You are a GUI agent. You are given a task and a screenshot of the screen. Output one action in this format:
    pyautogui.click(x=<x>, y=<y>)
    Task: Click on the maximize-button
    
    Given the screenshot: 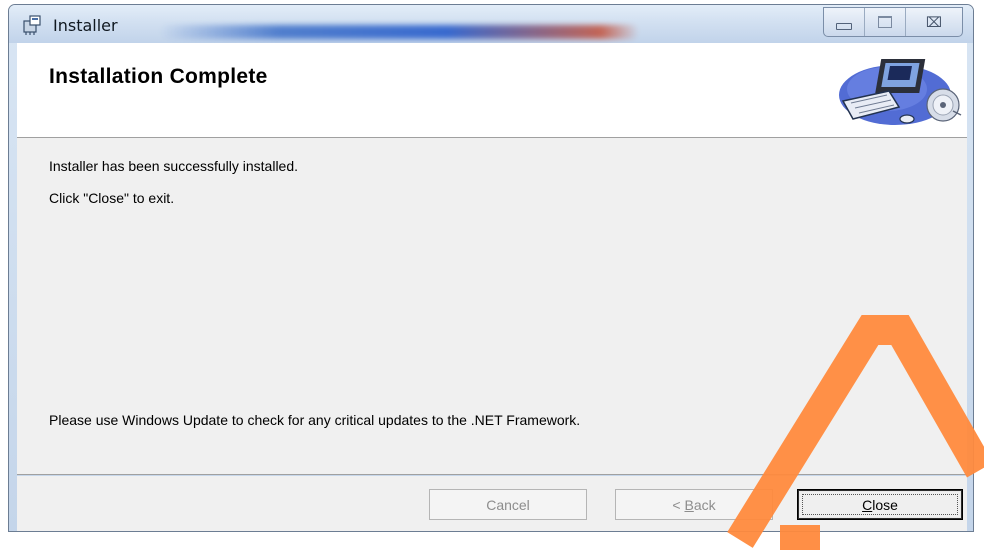 What is the action you would take?
    pyautogui.click(x=884, y=22)
    